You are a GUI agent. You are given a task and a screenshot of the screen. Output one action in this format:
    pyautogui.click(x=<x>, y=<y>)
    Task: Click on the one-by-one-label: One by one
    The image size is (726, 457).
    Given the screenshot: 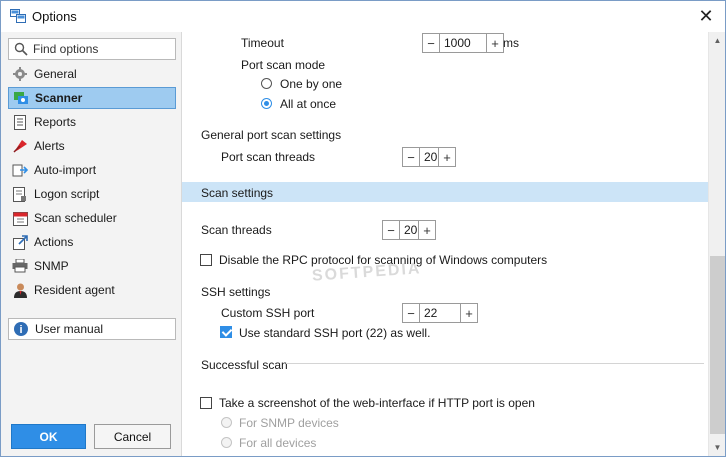 What is the action you would take?
    pyautogui.click(x=311, y=84)
    